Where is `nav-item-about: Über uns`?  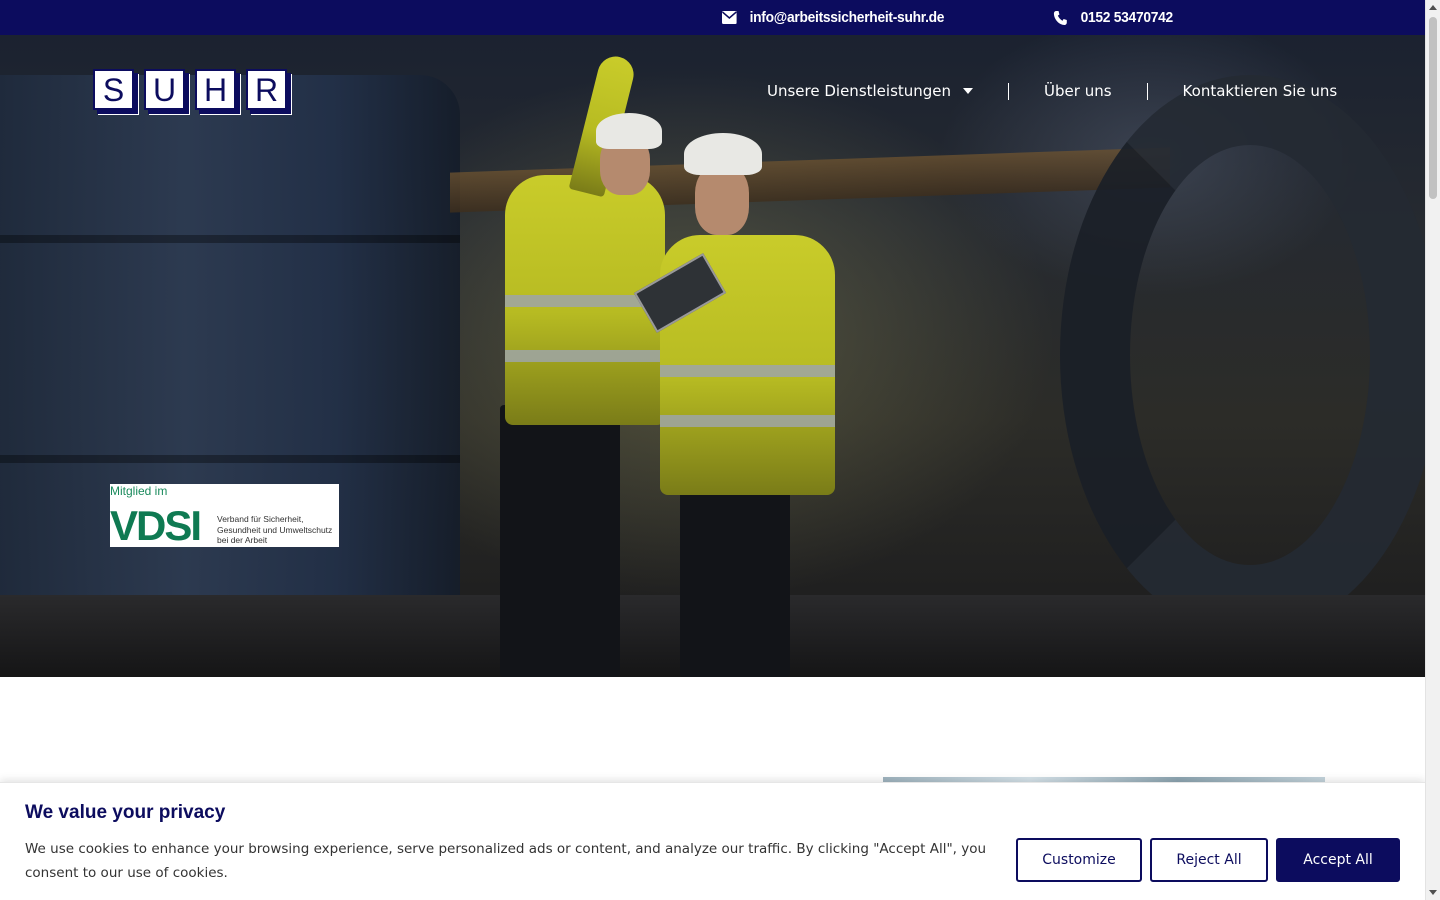
nav-item-about: Über uns is located at coordinates (1078, 91).